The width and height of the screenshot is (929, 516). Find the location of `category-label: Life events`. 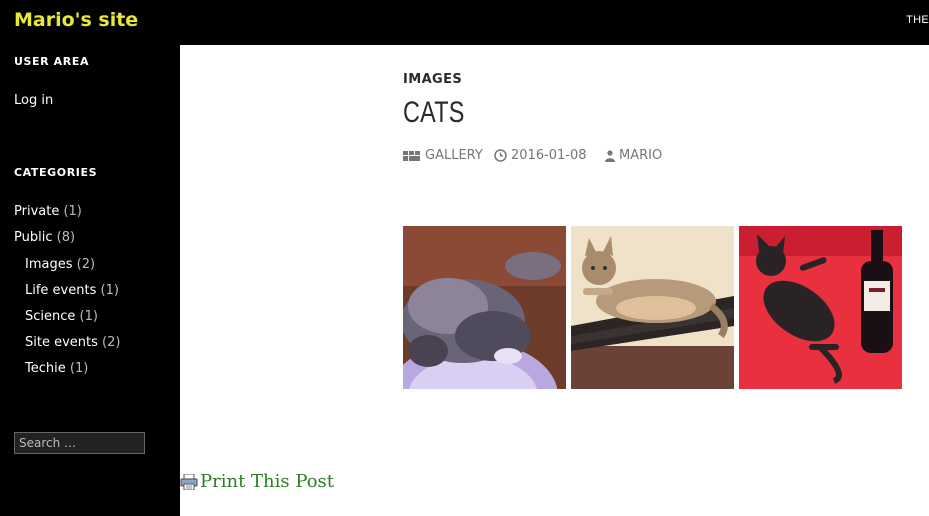

category-label: Life events is located at coordinates (61, 290).